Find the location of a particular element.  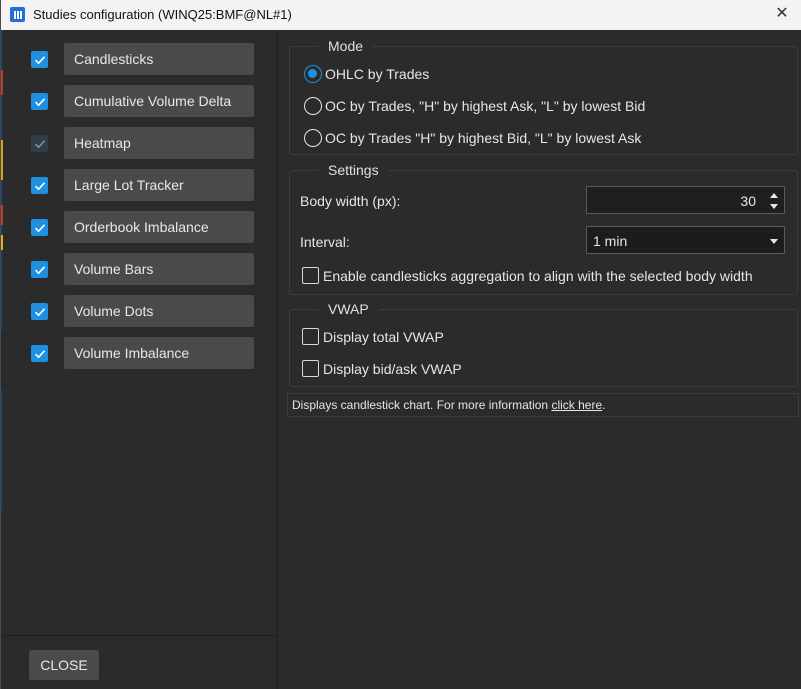

body-width-label: Body width (px): is located at coordinates (350, 201).